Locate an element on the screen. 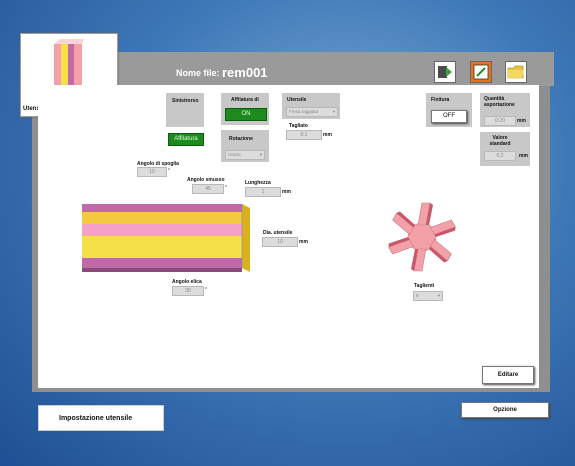 The width and height of the screenshot is (575, 466). angolo-smusso-label: Angolo smusso is located at coordinates (206, 180).